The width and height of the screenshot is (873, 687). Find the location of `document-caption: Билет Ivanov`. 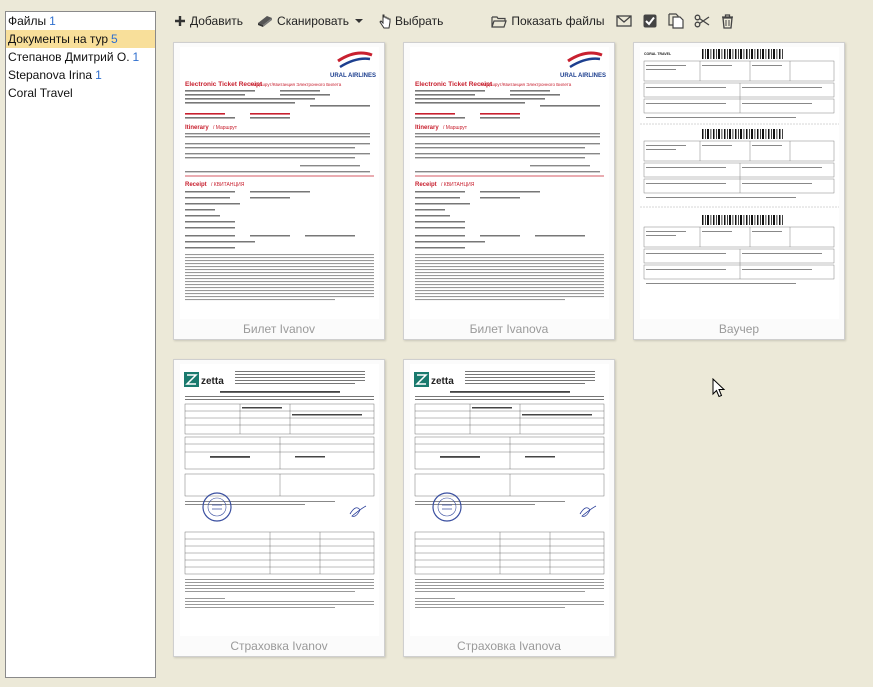

document-caption: Билет Ivanov is located at coordinates (279, 329).